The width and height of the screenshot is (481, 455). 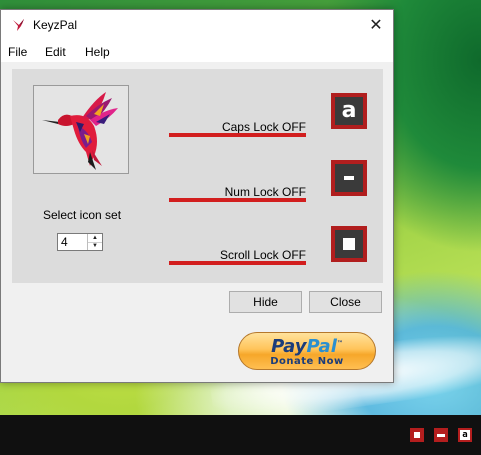 I want to click on tray-a-glyph: a, so click(x=465, y=435).